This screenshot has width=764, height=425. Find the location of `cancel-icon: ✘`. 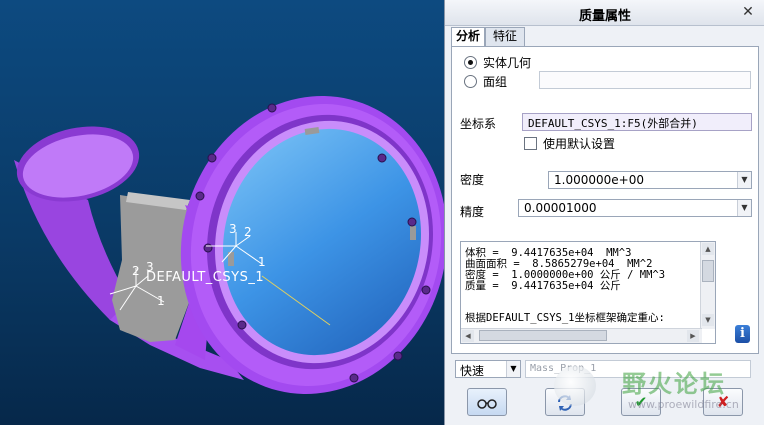

cancel-icon: ✘ is located at coordinates (723, 402).